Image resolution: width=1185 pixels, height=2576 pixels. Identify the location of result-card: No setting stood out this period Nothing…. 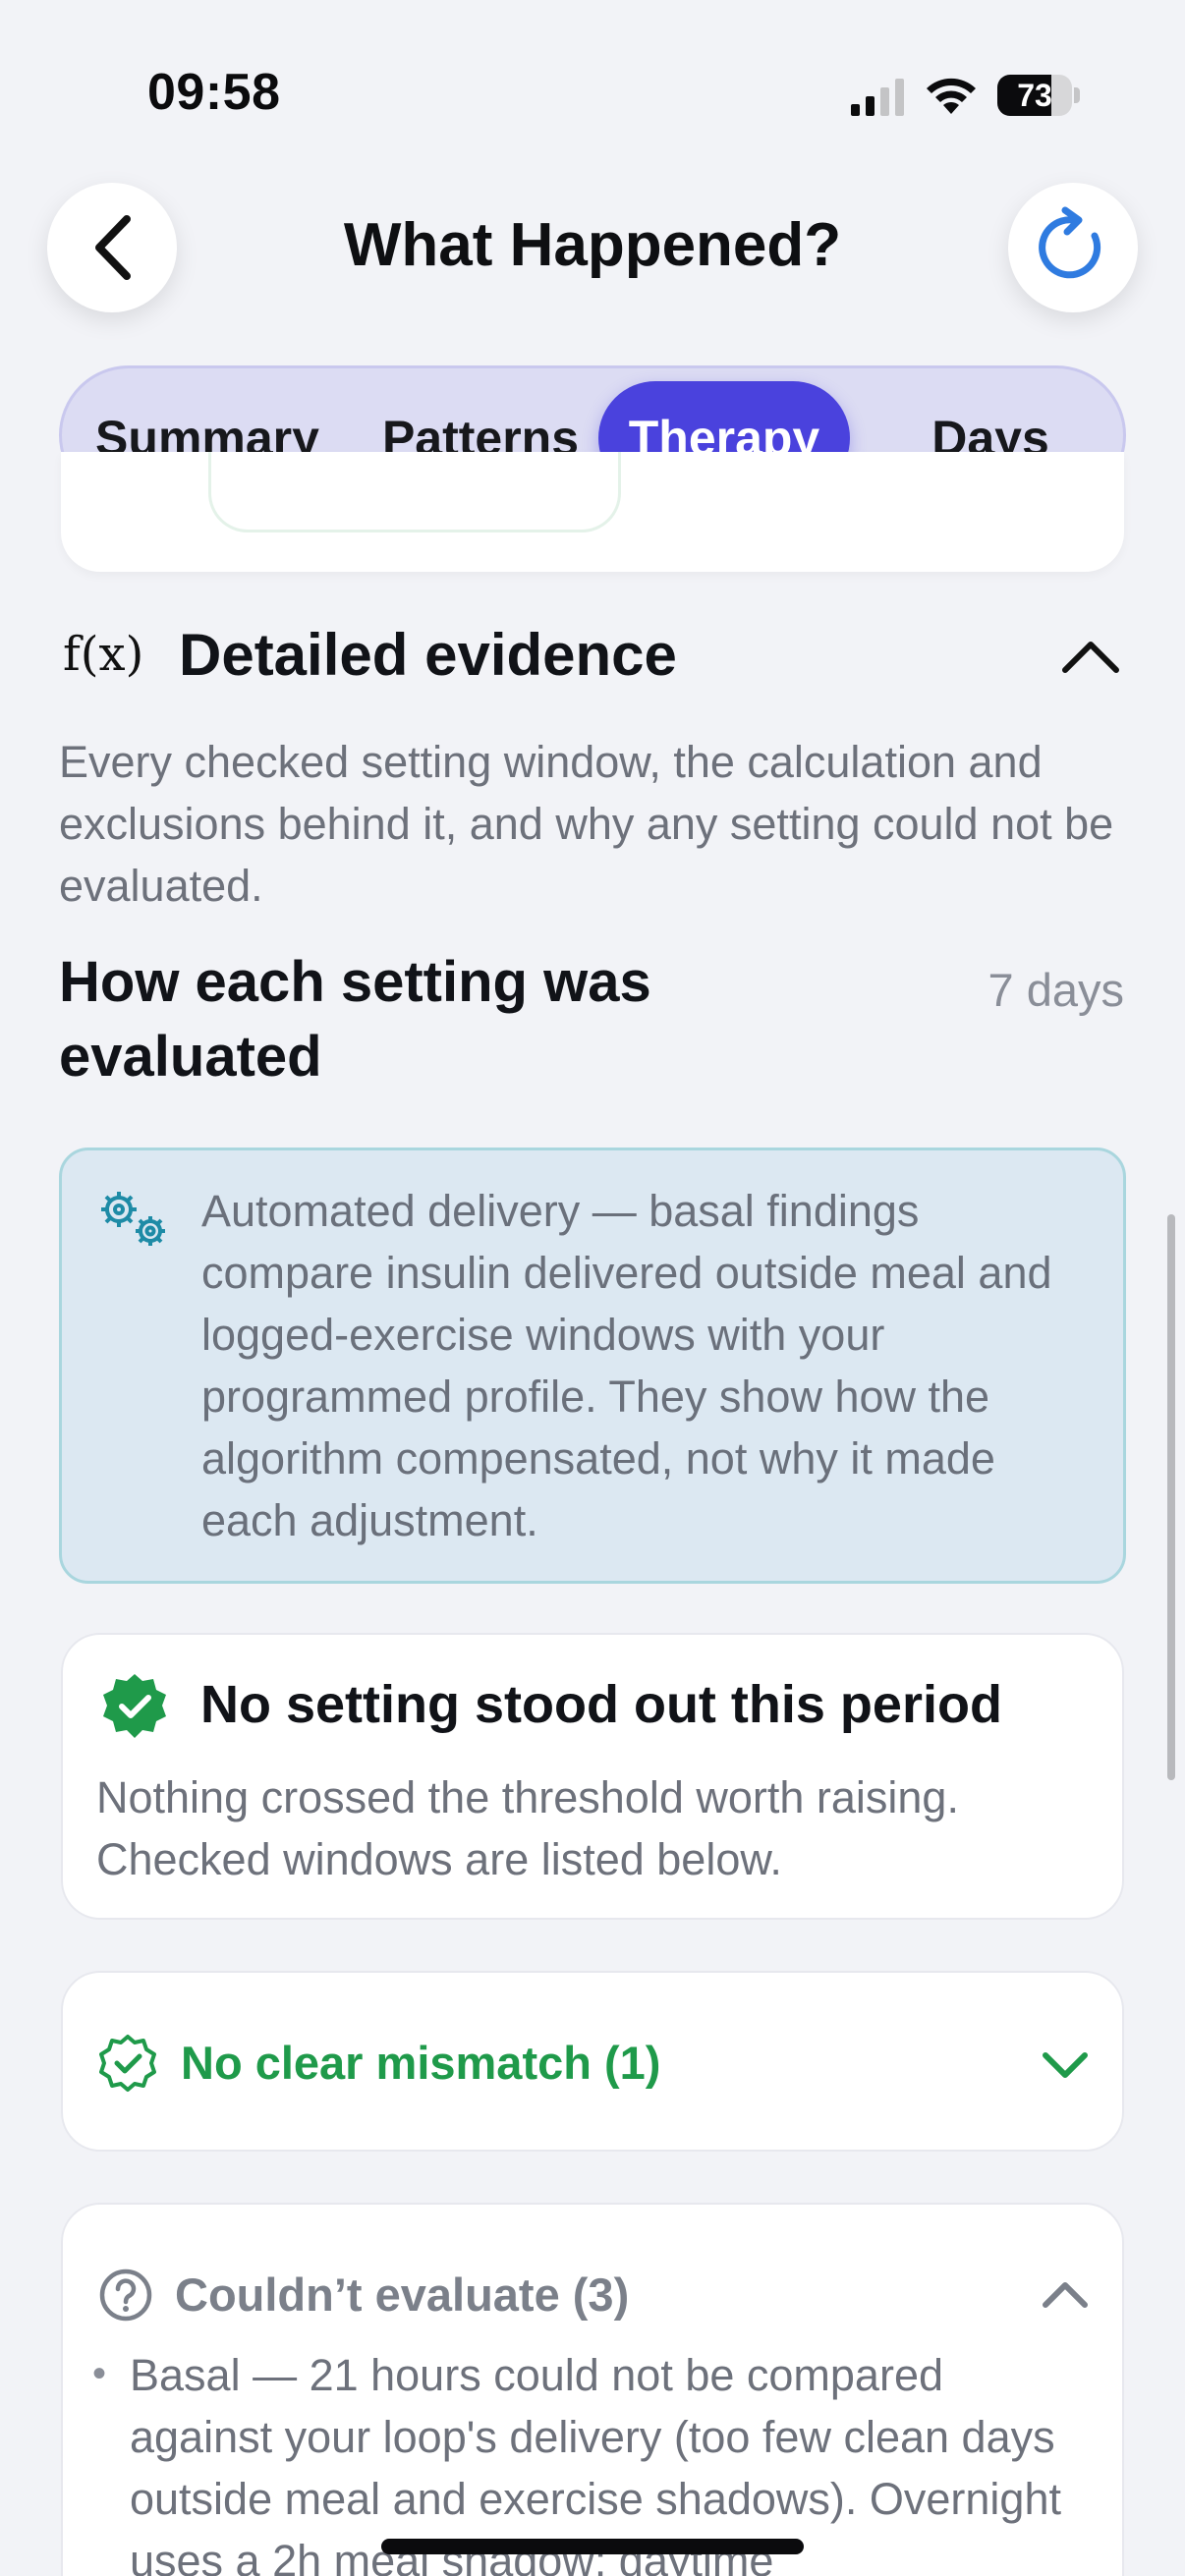
(592, 1776).